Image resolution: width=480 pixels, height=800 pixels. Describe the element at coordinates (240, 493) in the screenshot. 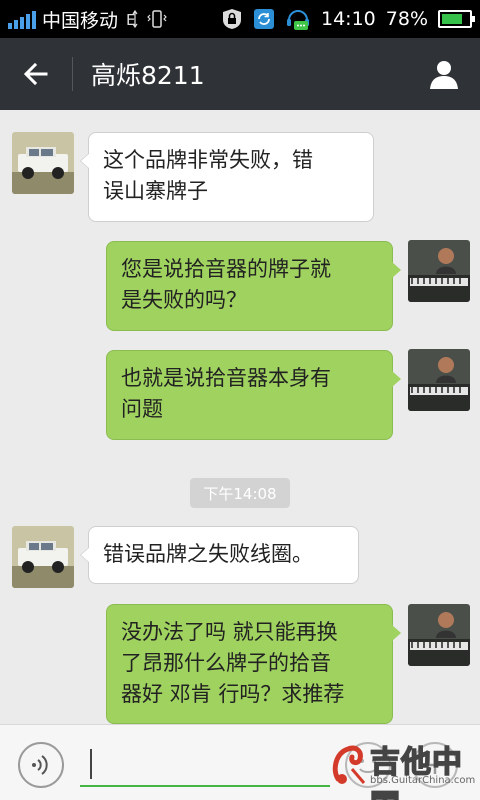

I see `time-separator: 下午14:08` at that location.